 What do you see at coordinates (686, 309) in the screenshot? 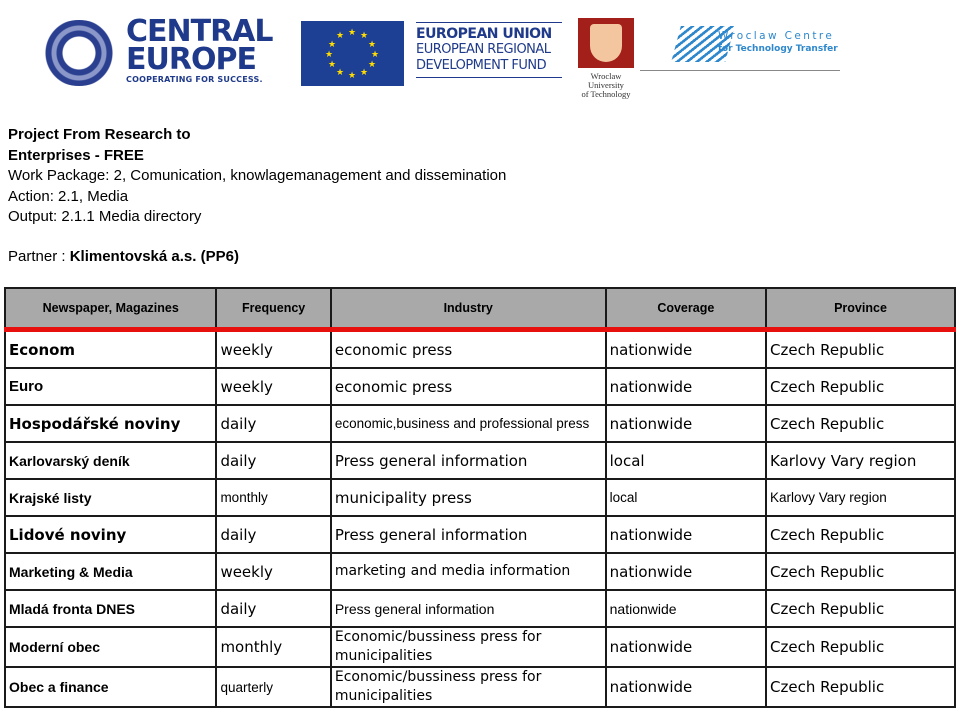
I see `column-header-coverage: Coverage` at bounding box center [686, 309].